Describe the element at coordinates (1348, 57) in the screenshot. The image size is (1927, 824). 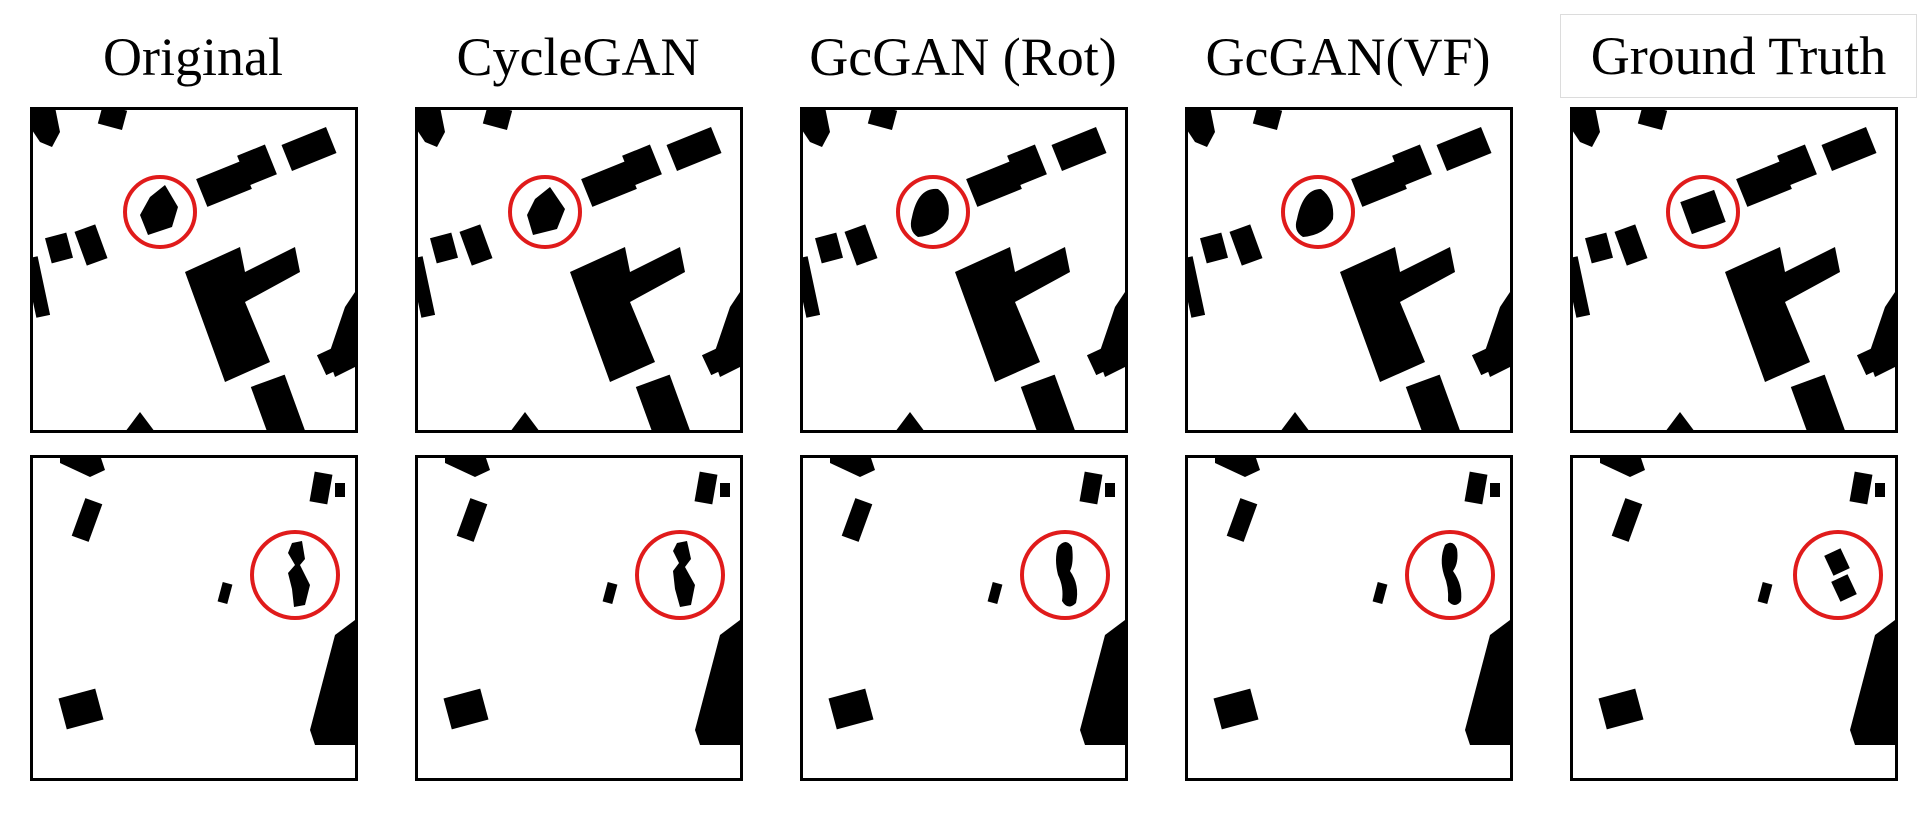
I see `column-title-gcgan-vf: GcGAN(VF)` at that location.